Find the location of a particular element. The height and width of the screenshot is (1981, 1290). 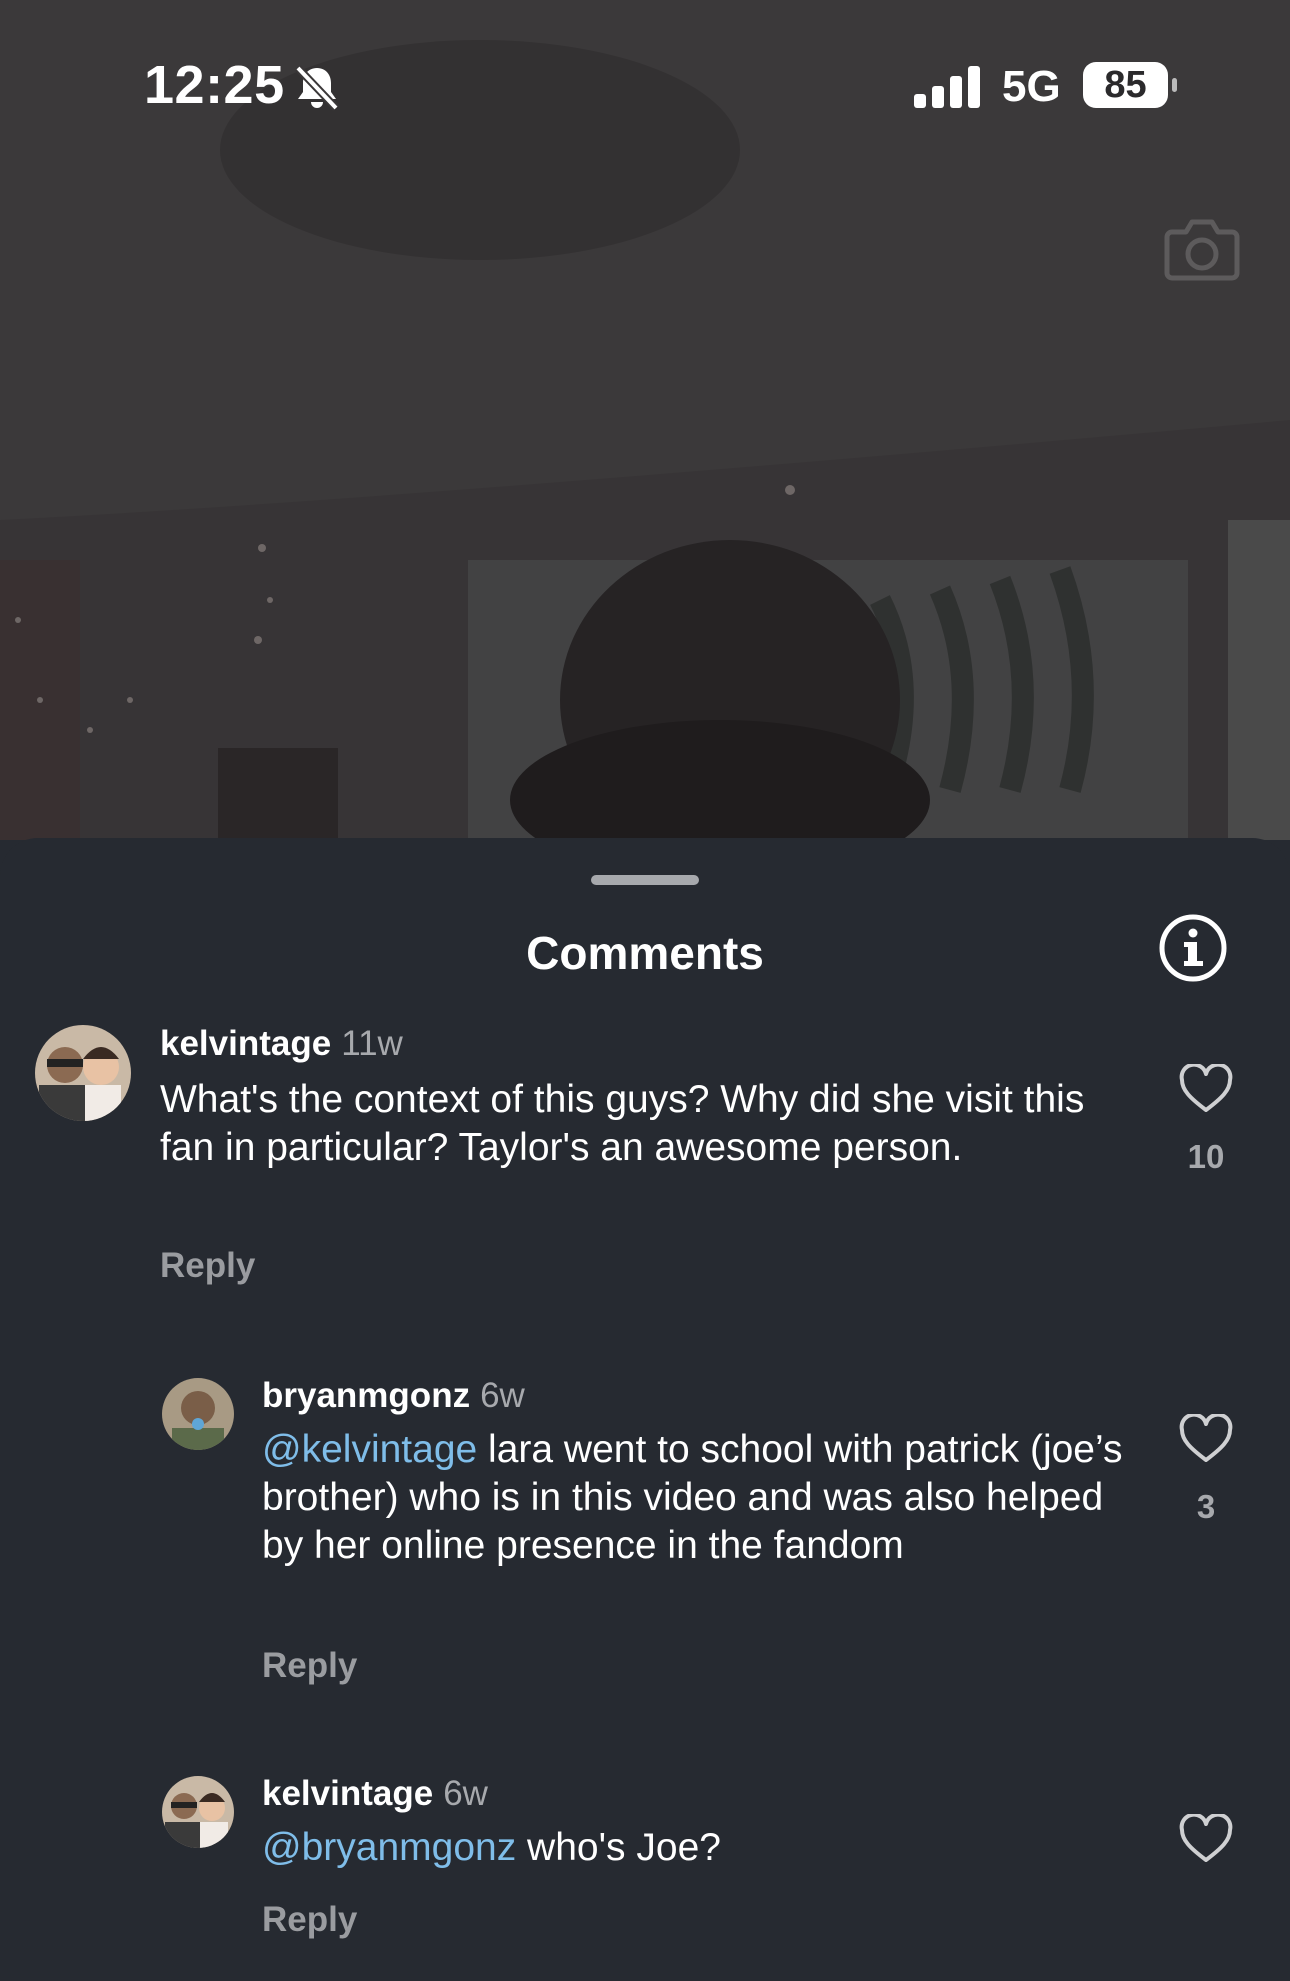

comment-age: 6w is located at coordinates (465, 1793).